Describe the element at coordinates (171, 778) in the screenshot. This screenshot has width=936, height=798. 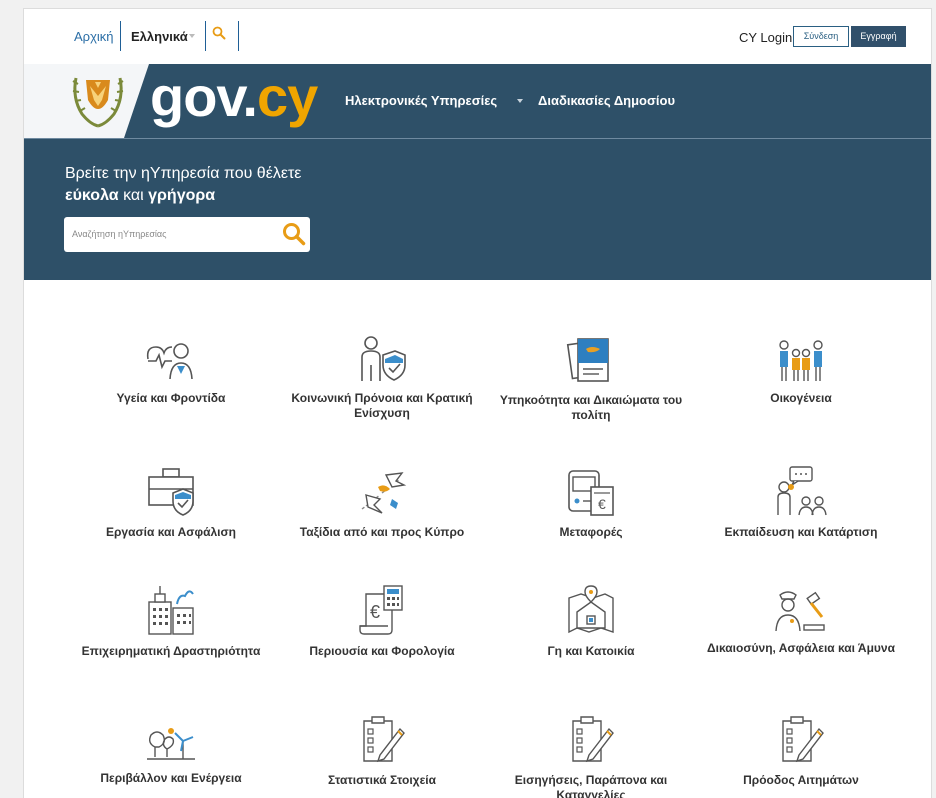
I see `category-label: Περιβάλλον και Ενέργεια` at that location.